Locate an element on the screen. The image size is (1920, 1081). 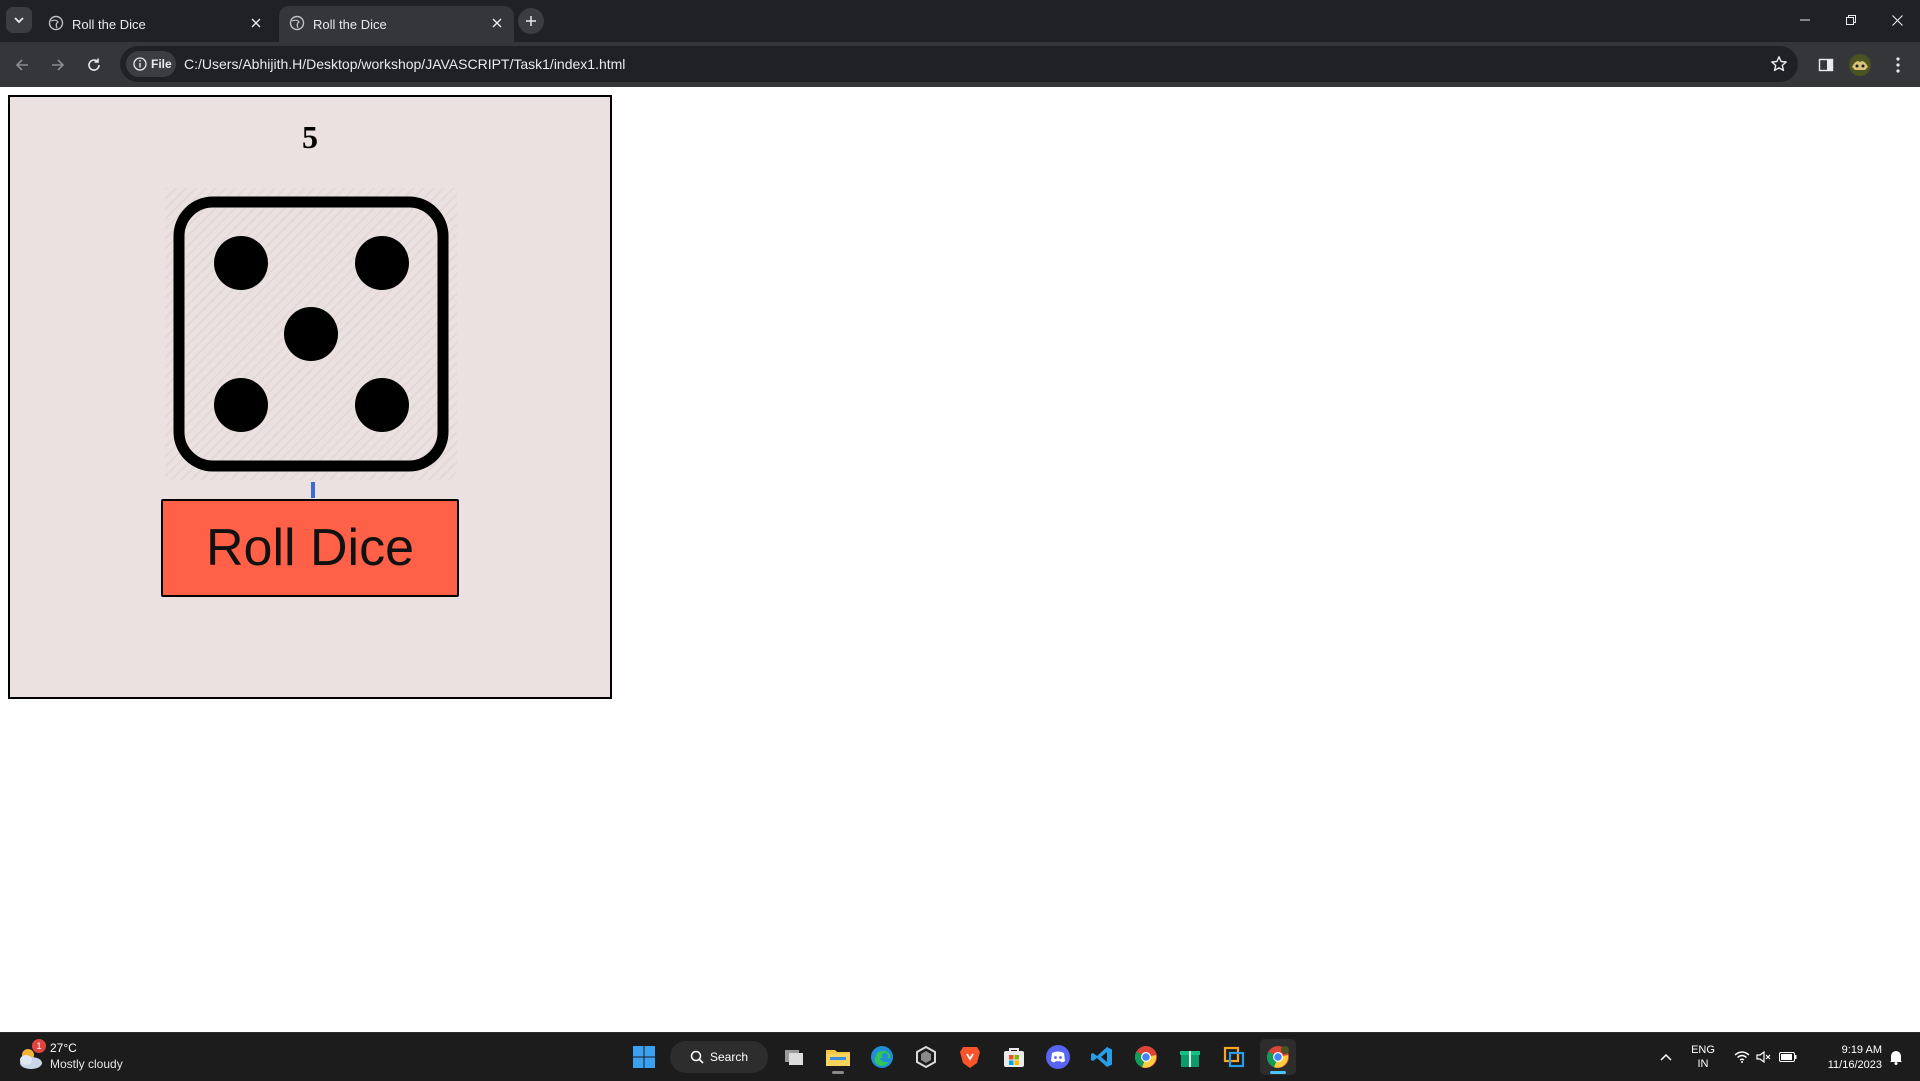
back-button is located at coordinates (22, 65).